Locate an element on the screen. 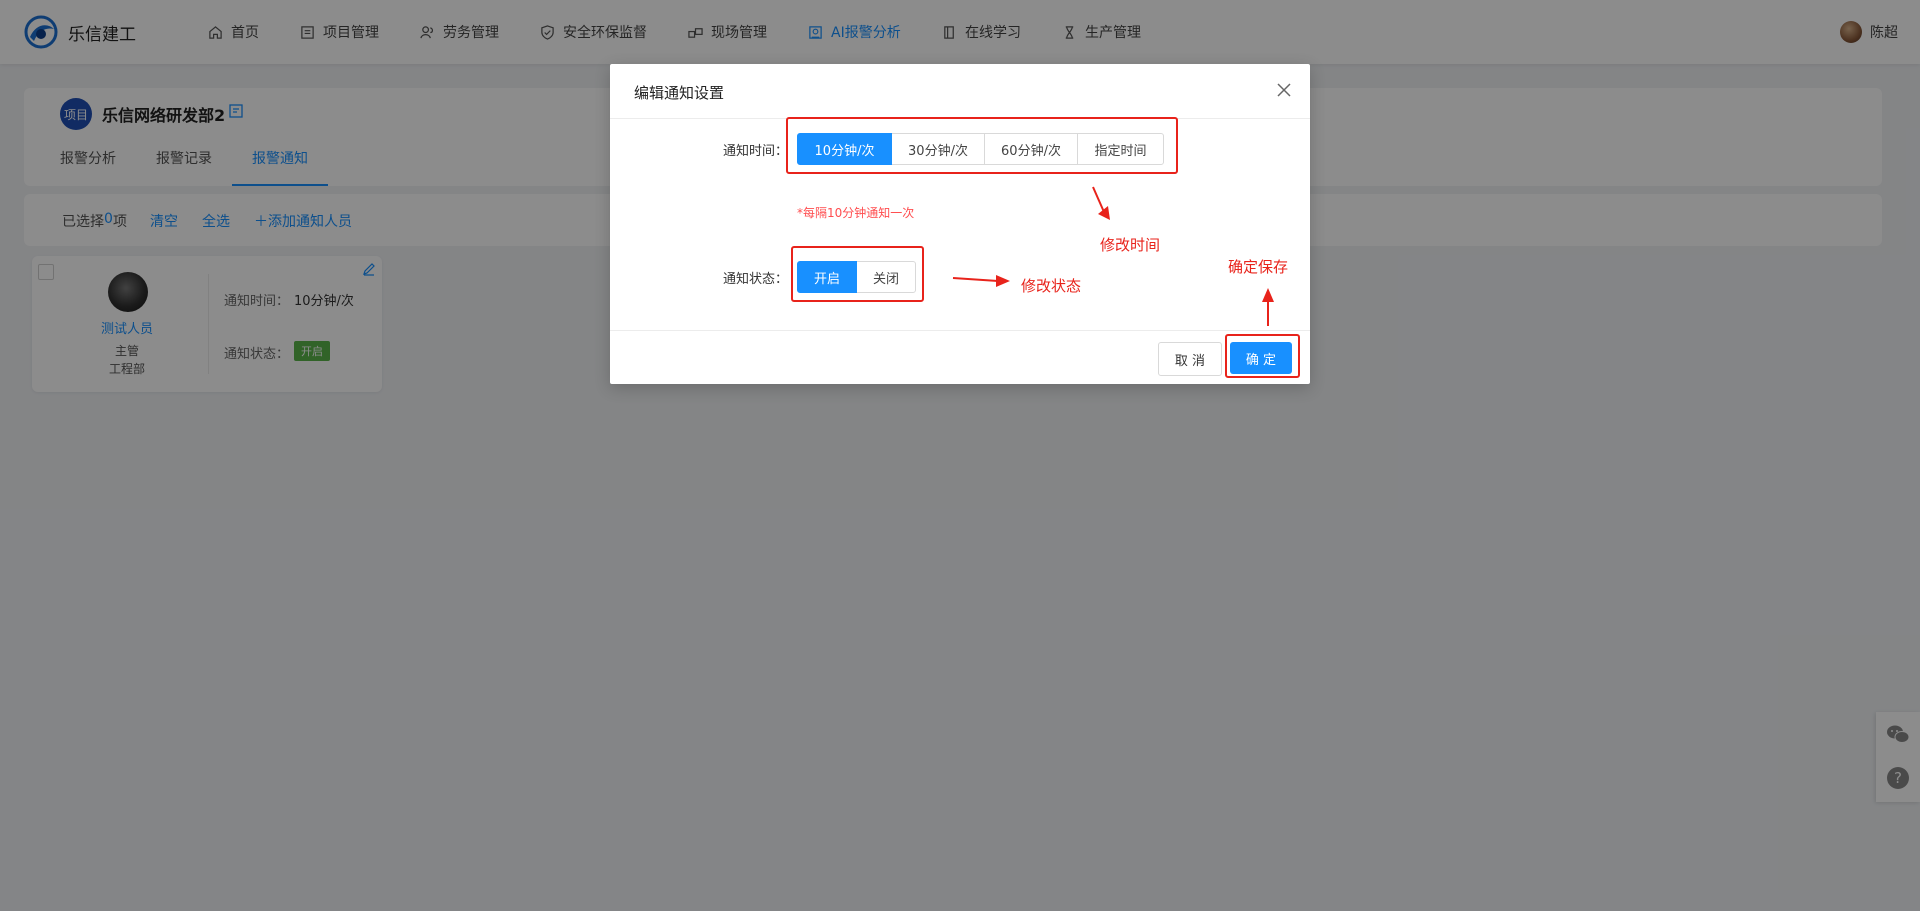 This screenshot has height=911, width=1920. annotation-modify-status: 修改状态 is located at coordinates (1051, 286).